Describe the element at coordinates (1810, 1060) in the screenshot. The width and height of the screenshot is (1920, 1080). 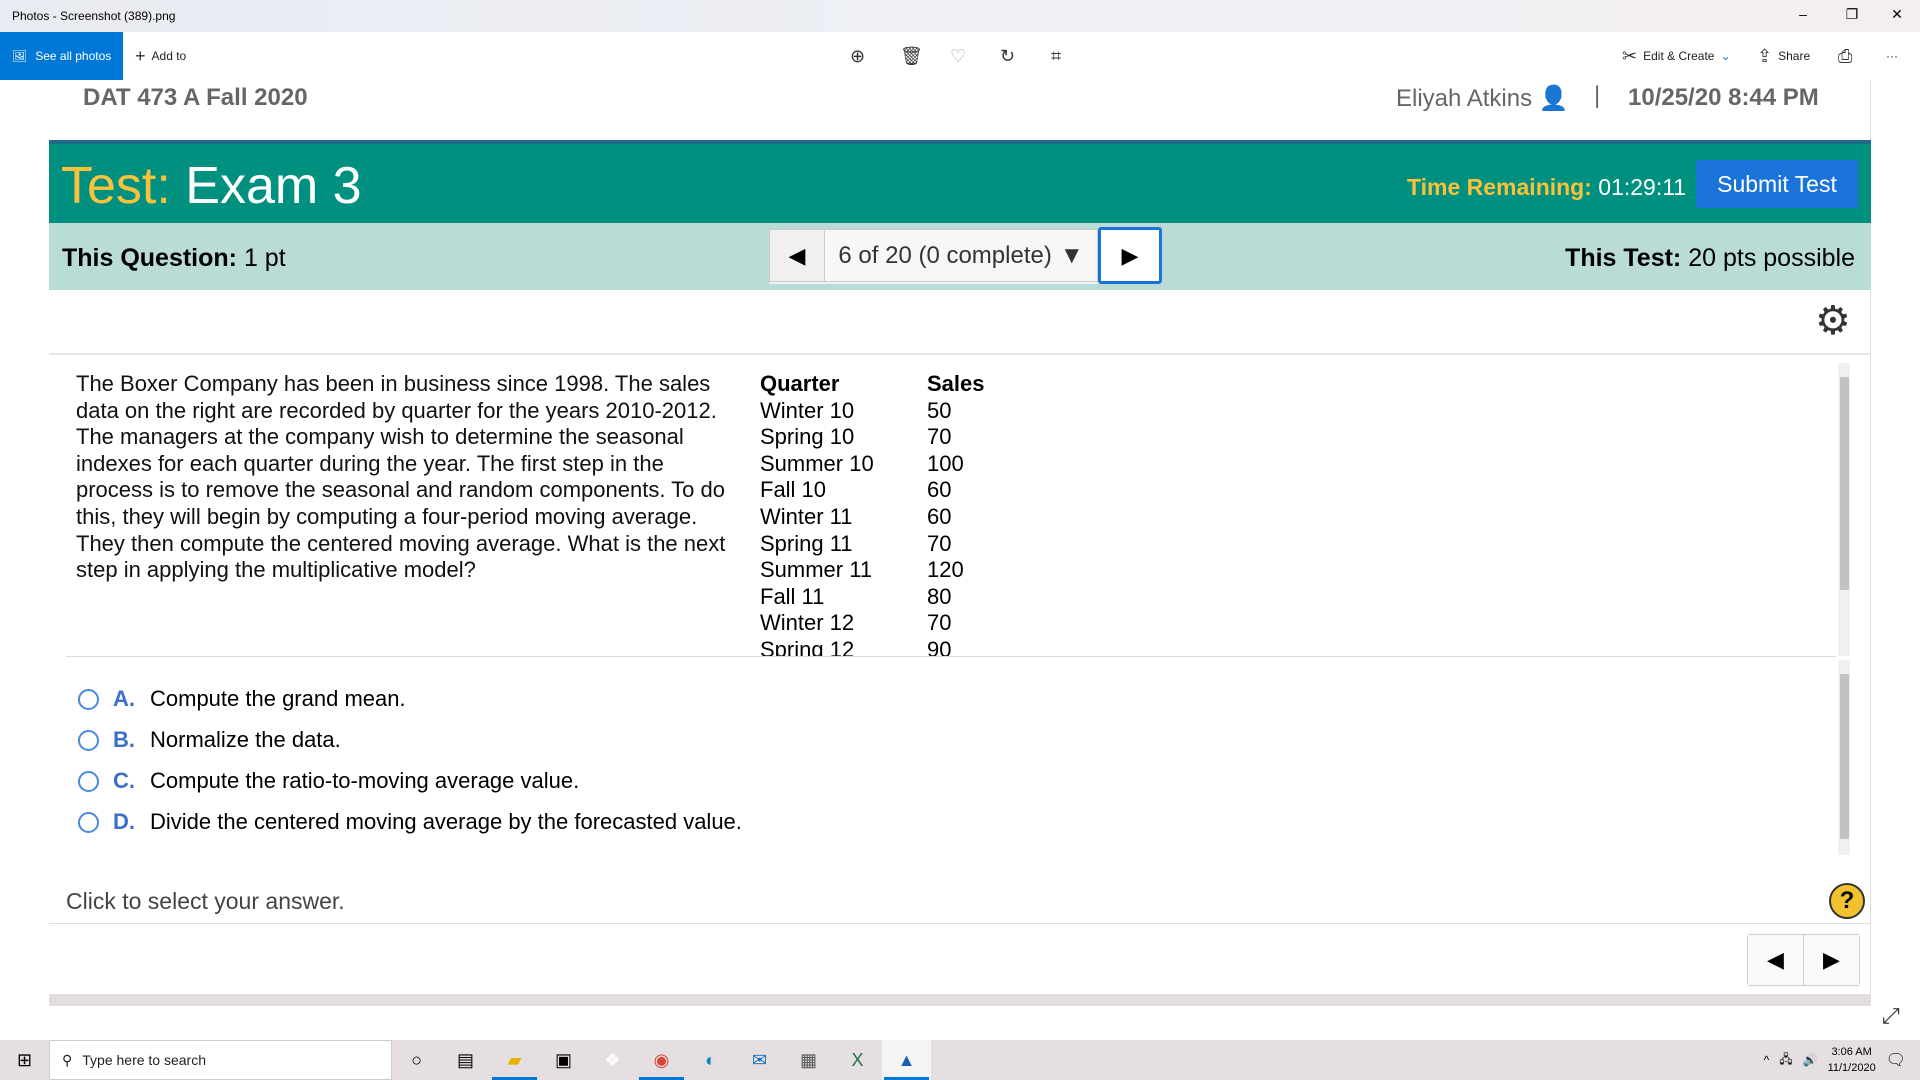
I see `volume-icon: 🔊` at that location.